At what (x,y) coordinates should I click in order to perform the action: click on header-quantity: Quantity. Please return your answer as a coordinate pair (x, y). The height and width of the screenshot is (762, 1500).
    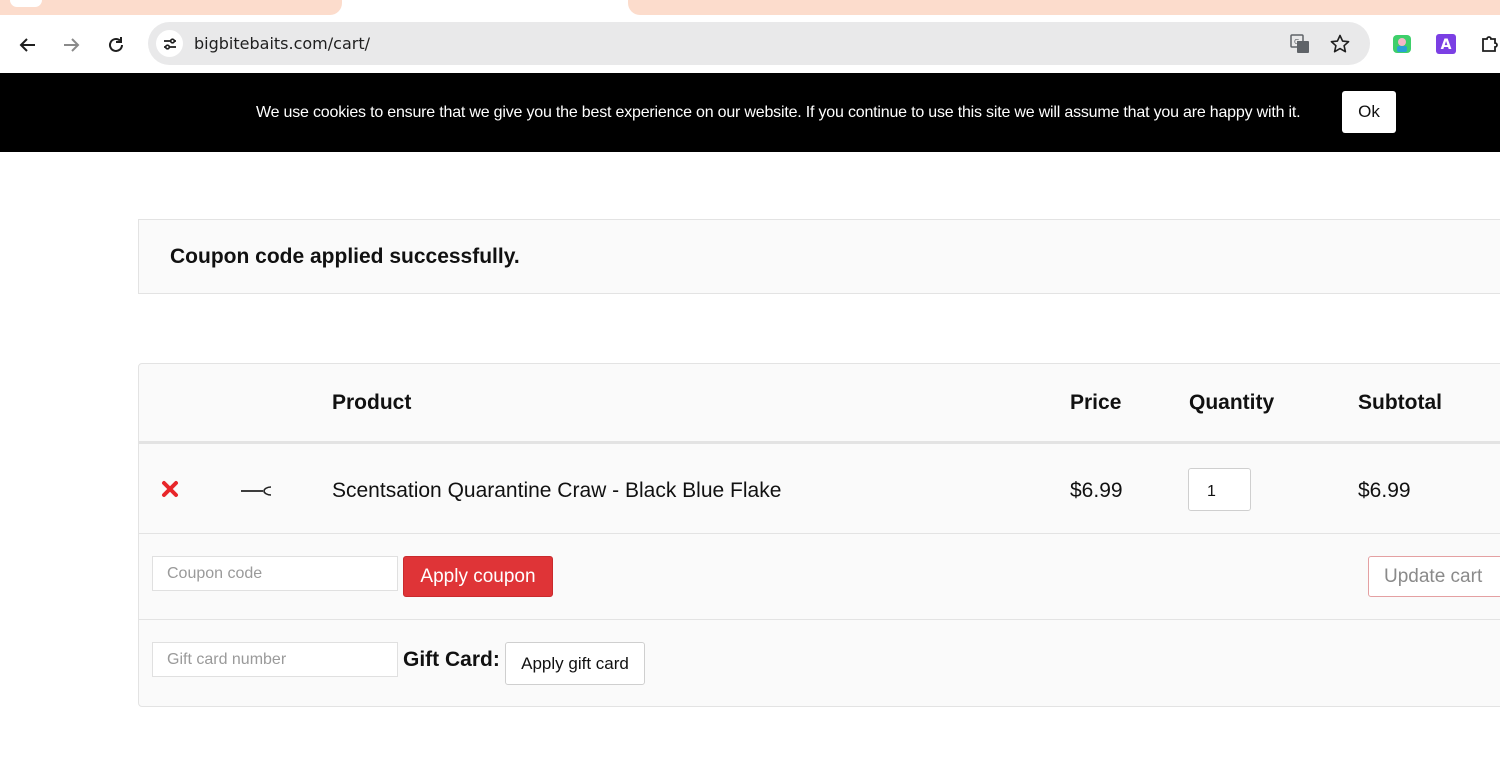
    Looking at the image, I should click on (1232, 402).